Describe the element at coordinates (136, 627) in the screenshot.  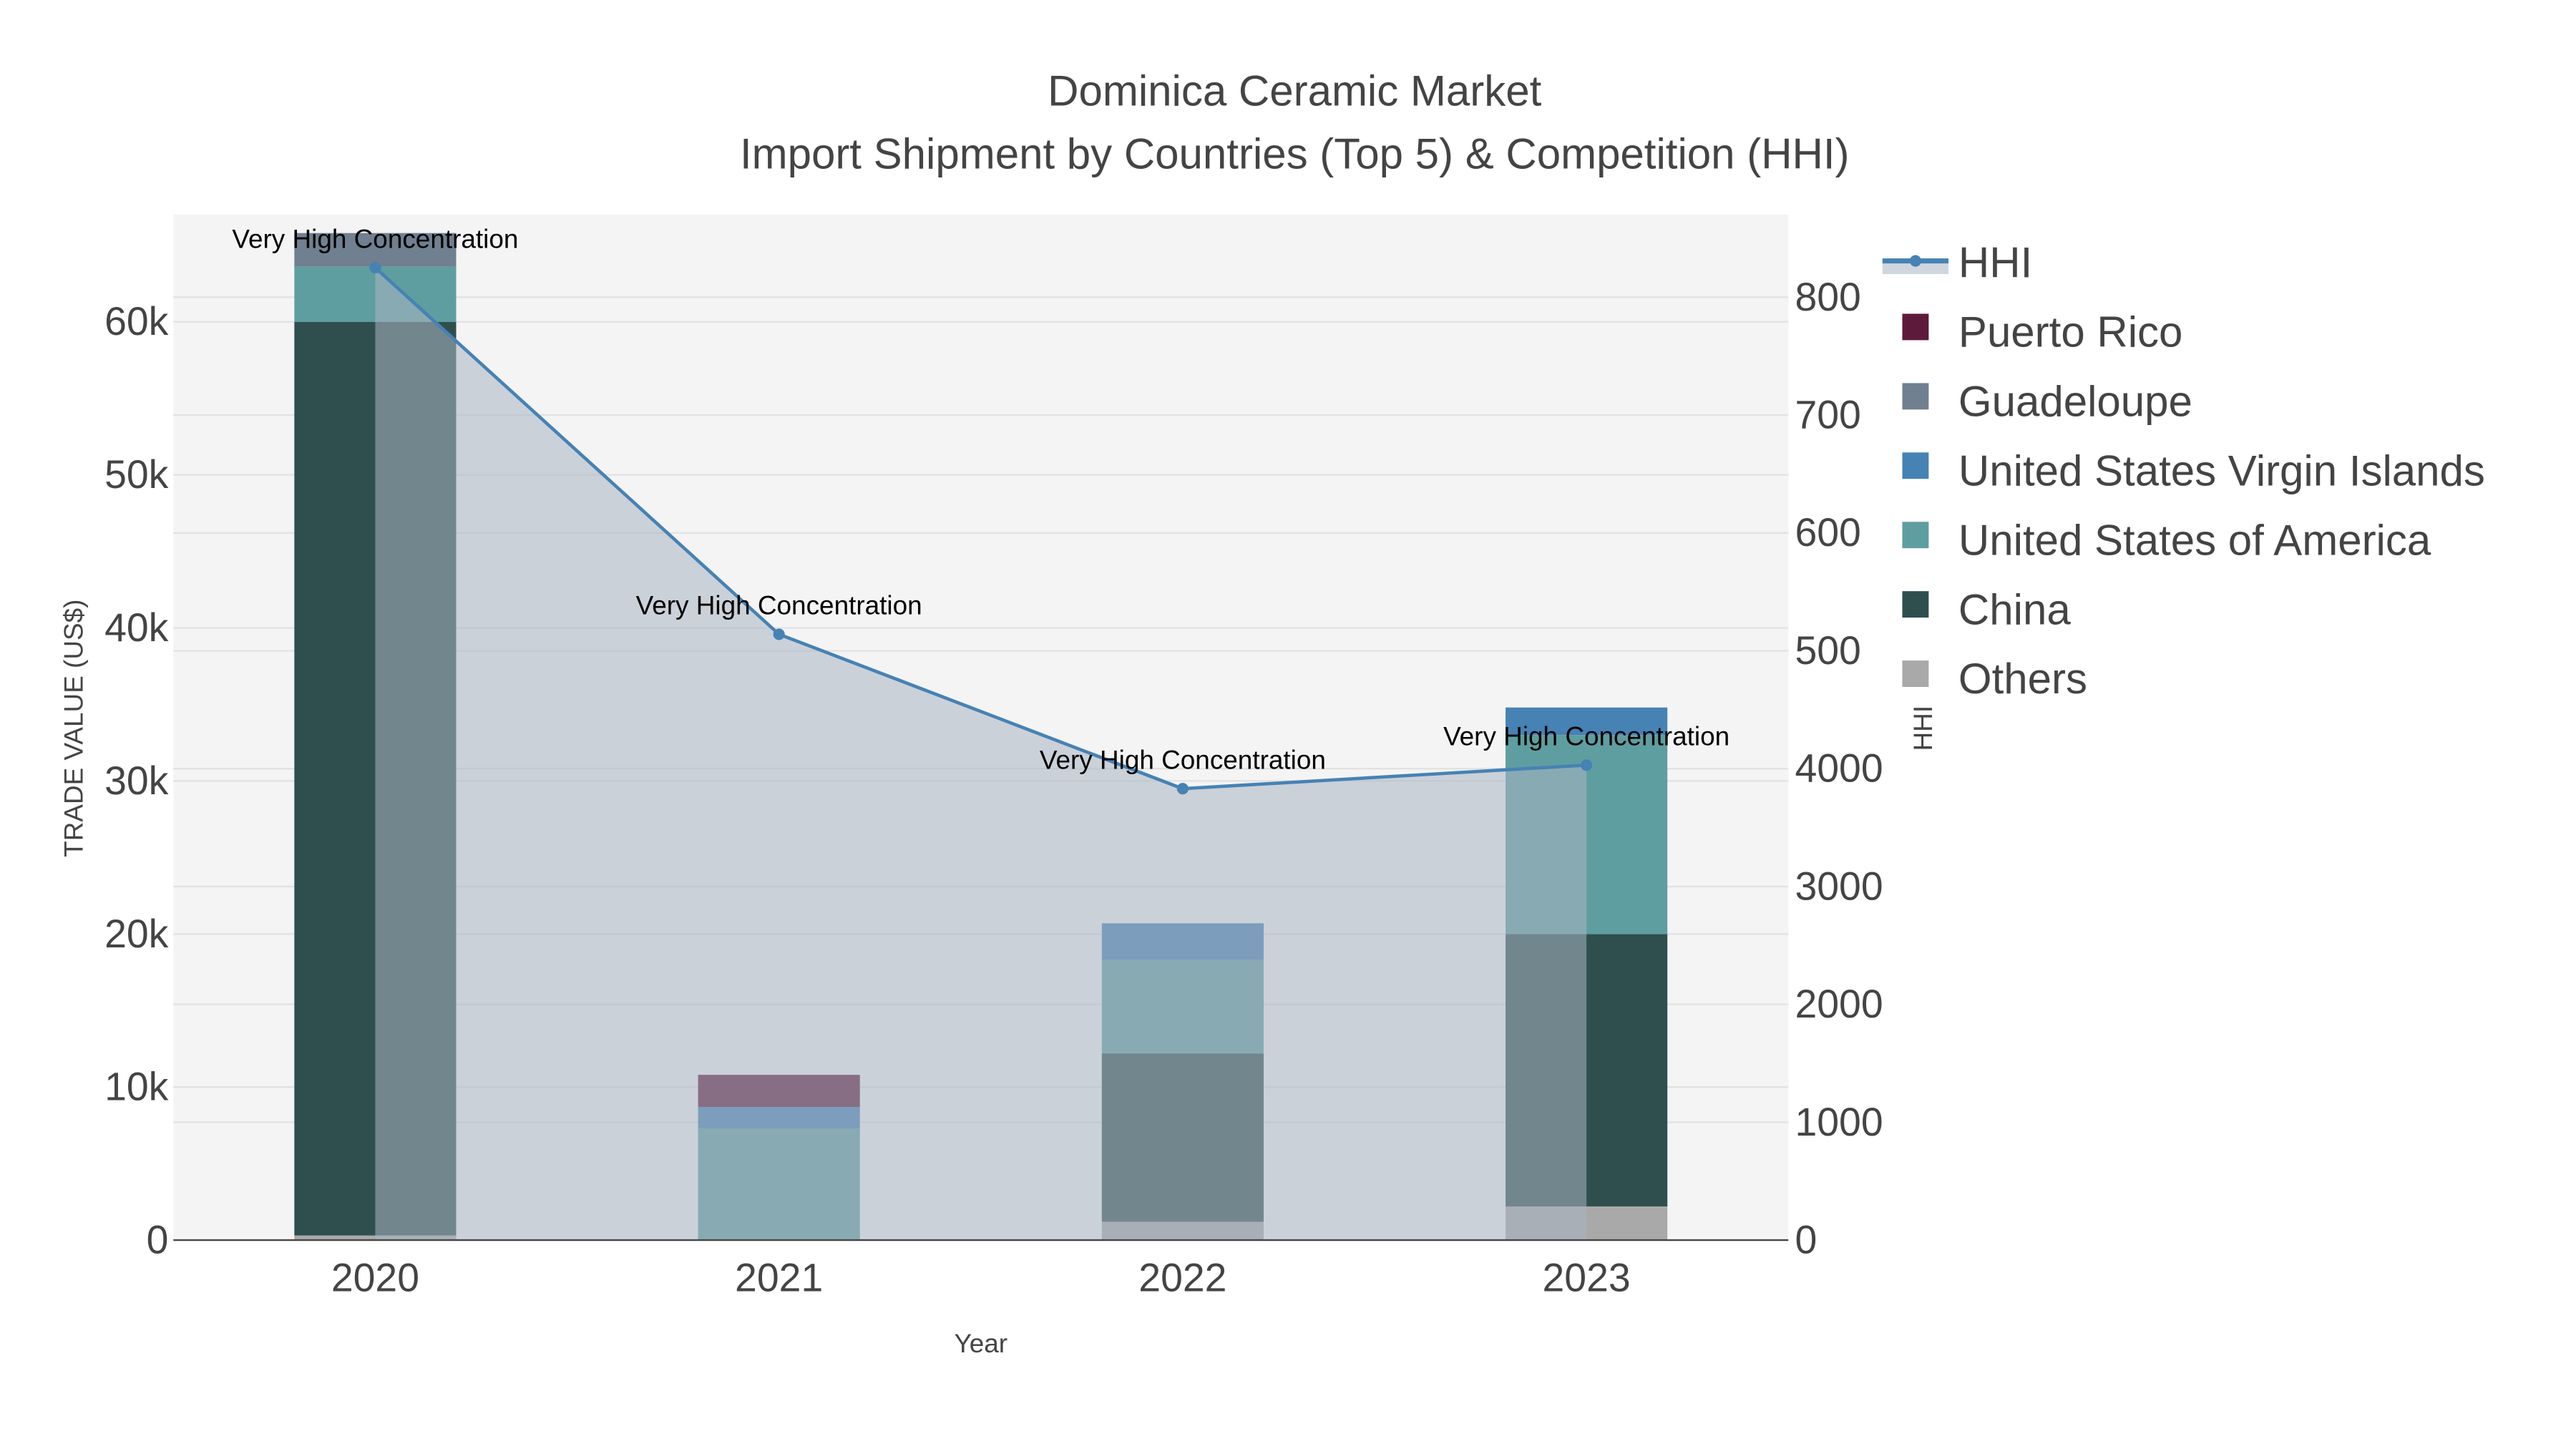
I see `y-tick-label: 40k` at that location.